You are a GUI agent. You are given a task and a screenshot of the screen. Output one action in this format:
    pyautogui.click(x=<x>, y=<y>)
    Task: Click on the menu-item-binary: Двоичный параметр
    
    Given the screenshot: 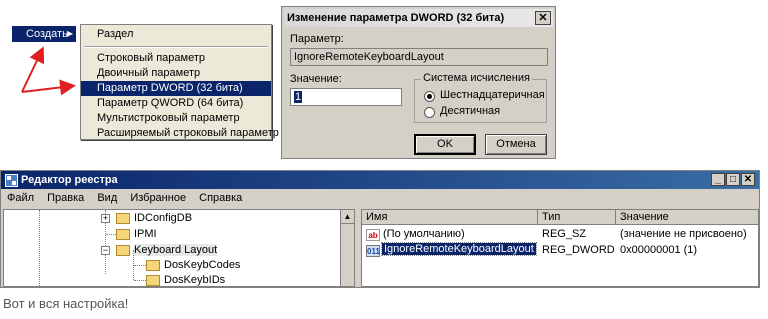 What is the action you would take?
    pyautogui.click(x=176, y=73)
    